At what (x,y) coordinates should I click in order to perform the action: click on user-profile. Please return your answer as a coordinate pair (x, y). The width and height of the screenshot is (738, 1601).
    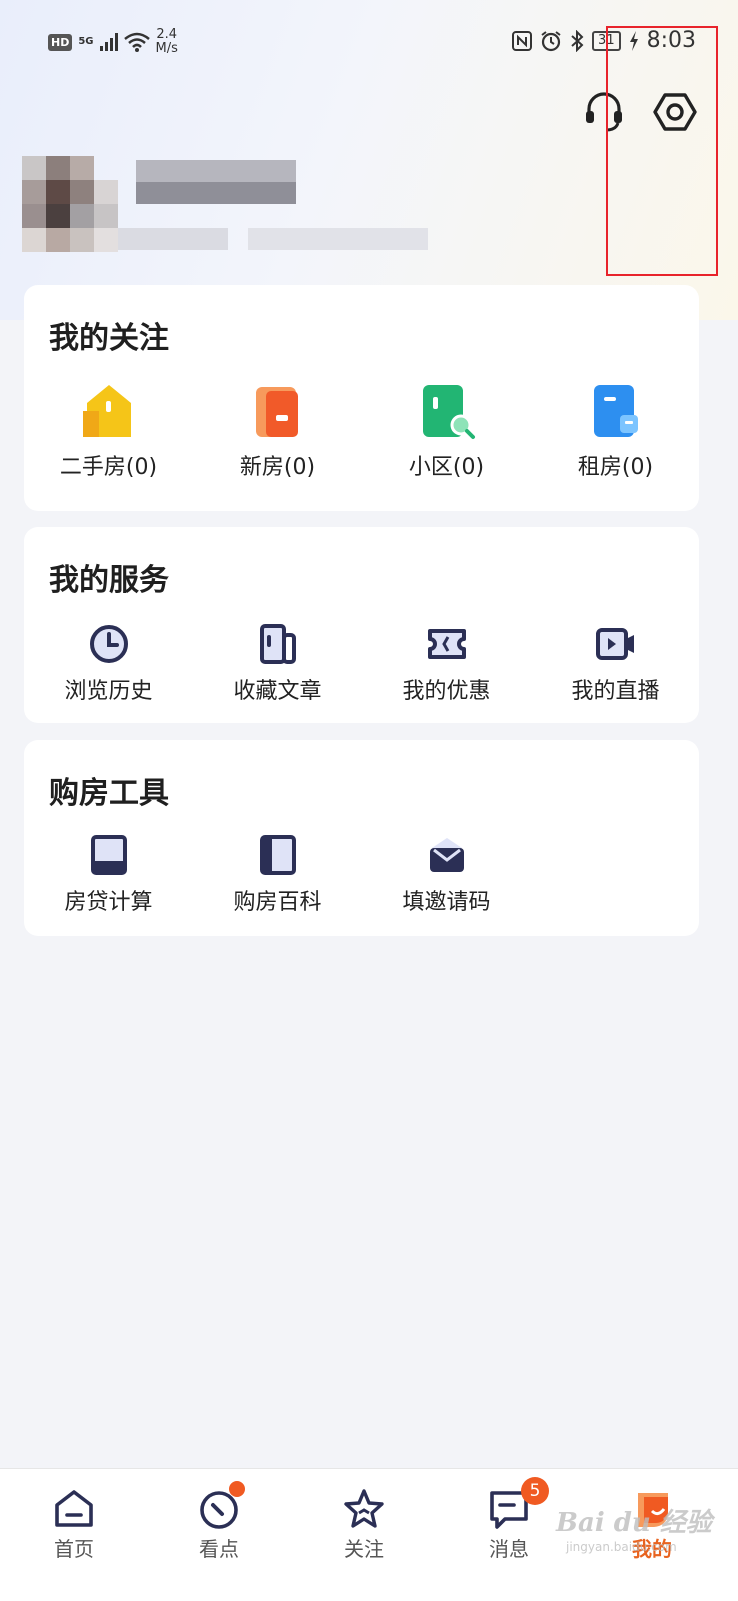
    Looking at the image, I should click on (232, 206).